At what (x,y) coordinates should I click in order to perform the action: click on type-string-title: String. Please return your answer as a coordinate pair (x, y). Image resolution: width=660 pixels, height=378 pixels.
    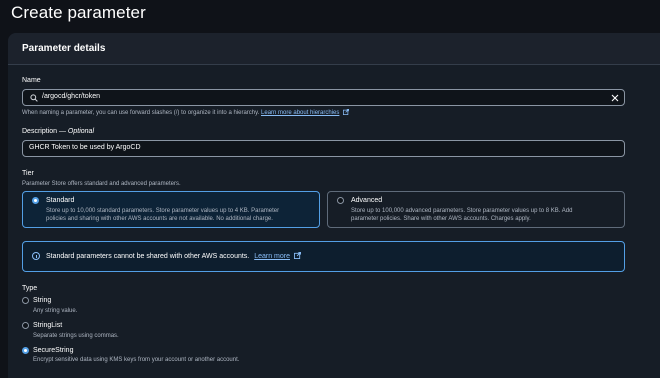
    Looking at the image, I should click on (42, 300).